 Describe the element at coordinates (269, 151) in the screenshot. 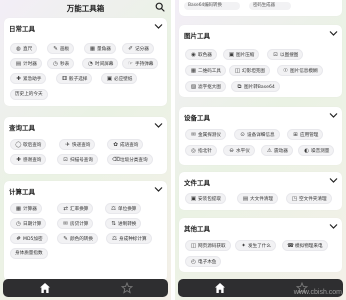

I see `vibrate-icon: ⚠` at that location.